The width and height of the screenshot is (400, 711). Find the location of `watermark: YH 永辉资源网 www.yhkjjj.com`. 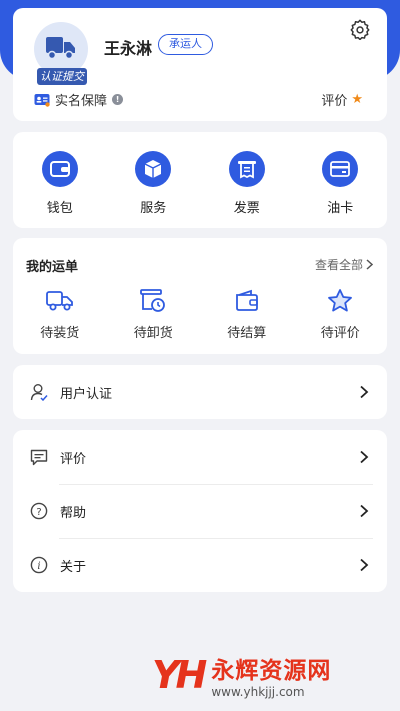

watermark: YH 永辉资源网 www.yhkjjj.com is located at coordinates (241, 675).